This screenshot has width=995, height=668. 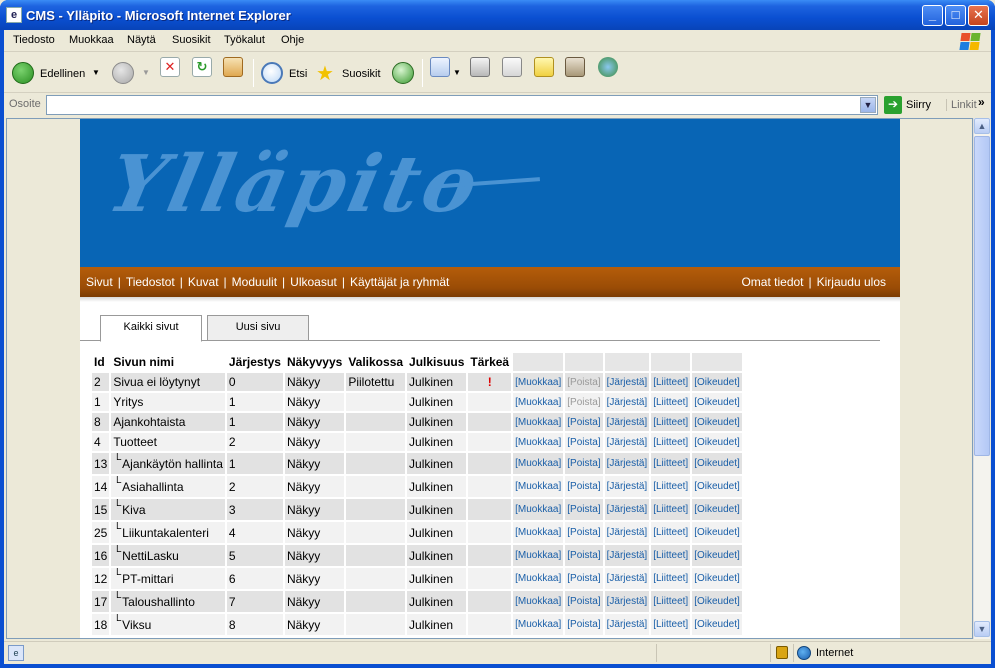 I want to click on menu-file: Tiedosto, so click(x=34, y=40).